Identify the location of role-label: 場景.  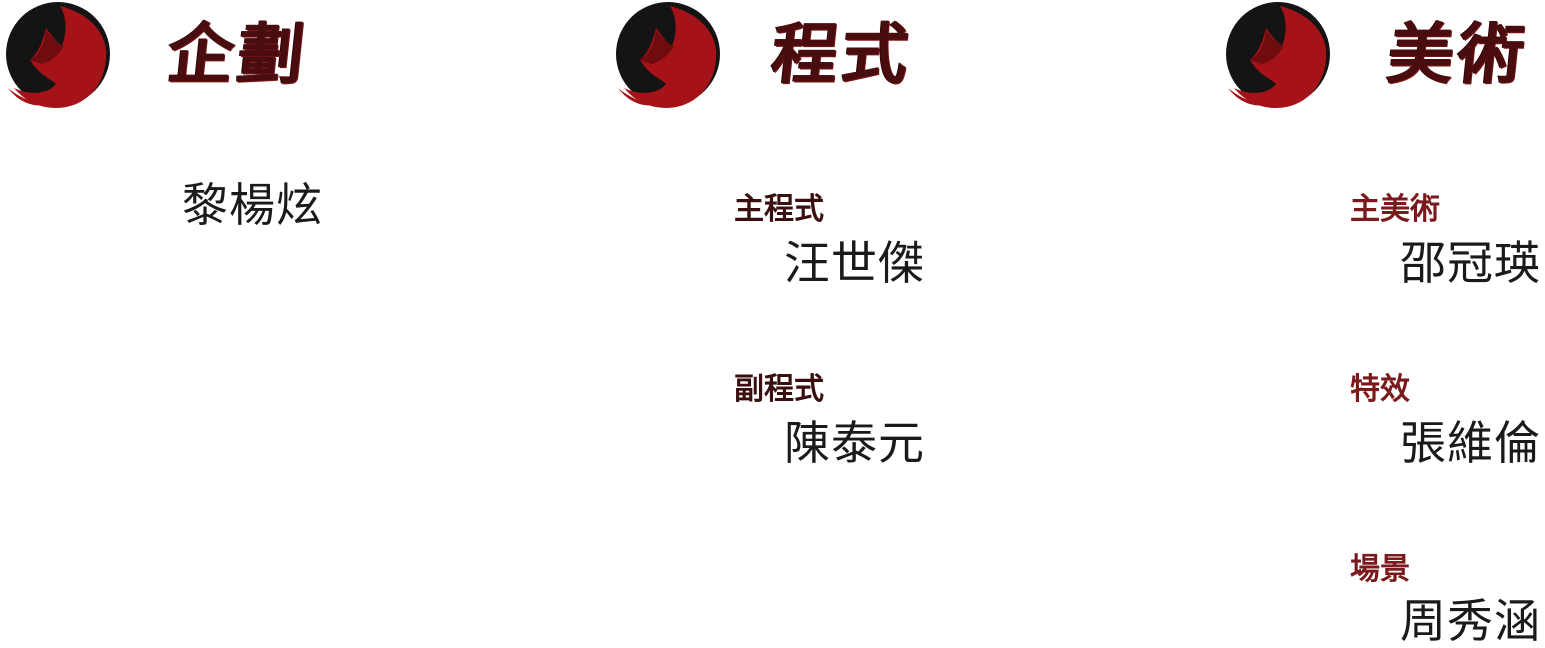
(1380, 569).